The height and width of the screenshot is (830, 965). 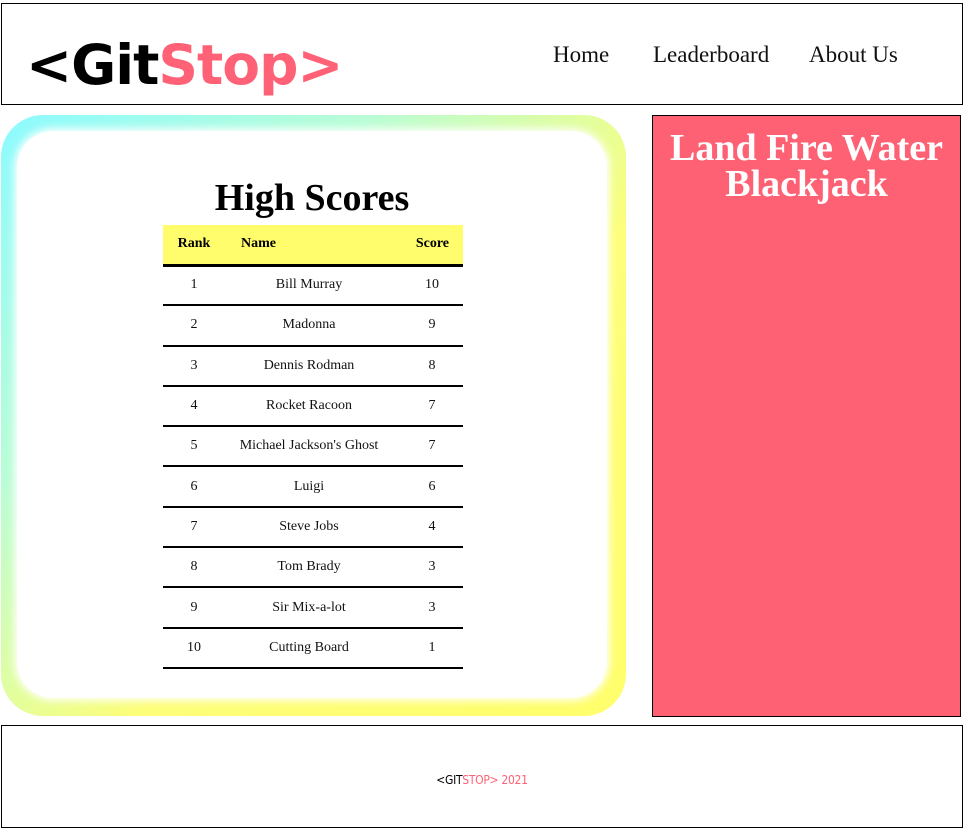 What do you see at coordinates (581, 55) in the screenshot?
I see `nav-home-link: Home` at bounding box center [581, 55].